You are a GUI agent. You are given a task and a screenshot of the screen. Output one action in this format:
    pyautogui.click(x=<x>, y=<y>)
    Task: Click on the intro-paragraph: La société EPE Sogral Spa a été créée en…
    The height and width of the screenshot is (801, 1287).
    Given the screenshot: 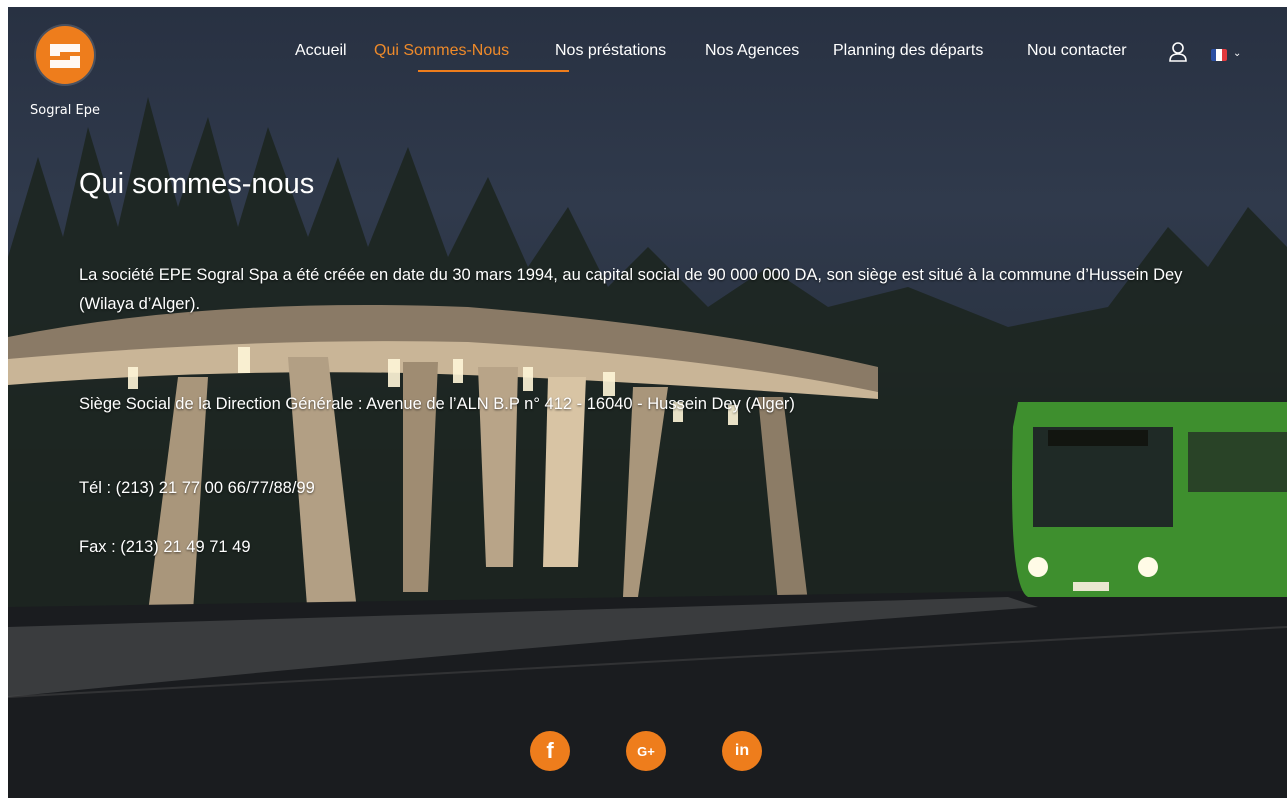 What is the action you would take?
    pyautogui.click(x=631, y=289)
    